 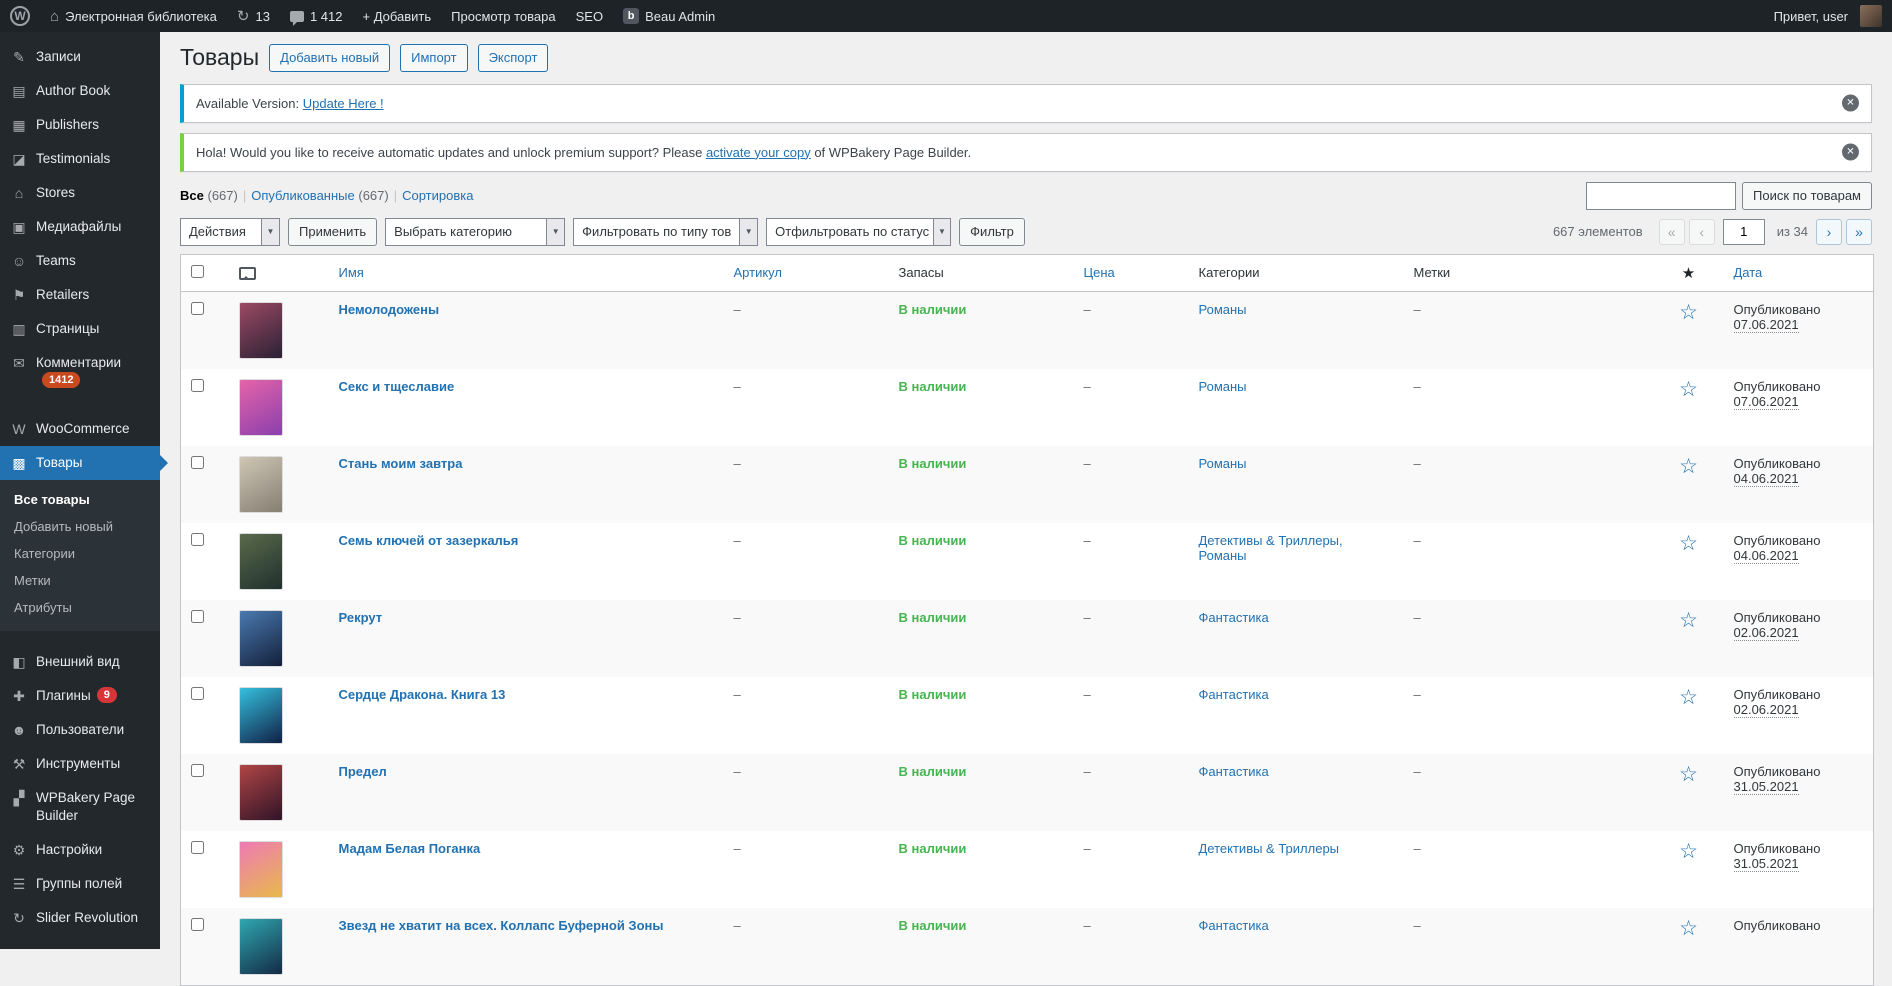 I want to click on select-all-checkbox, so click(x=197, y=271).